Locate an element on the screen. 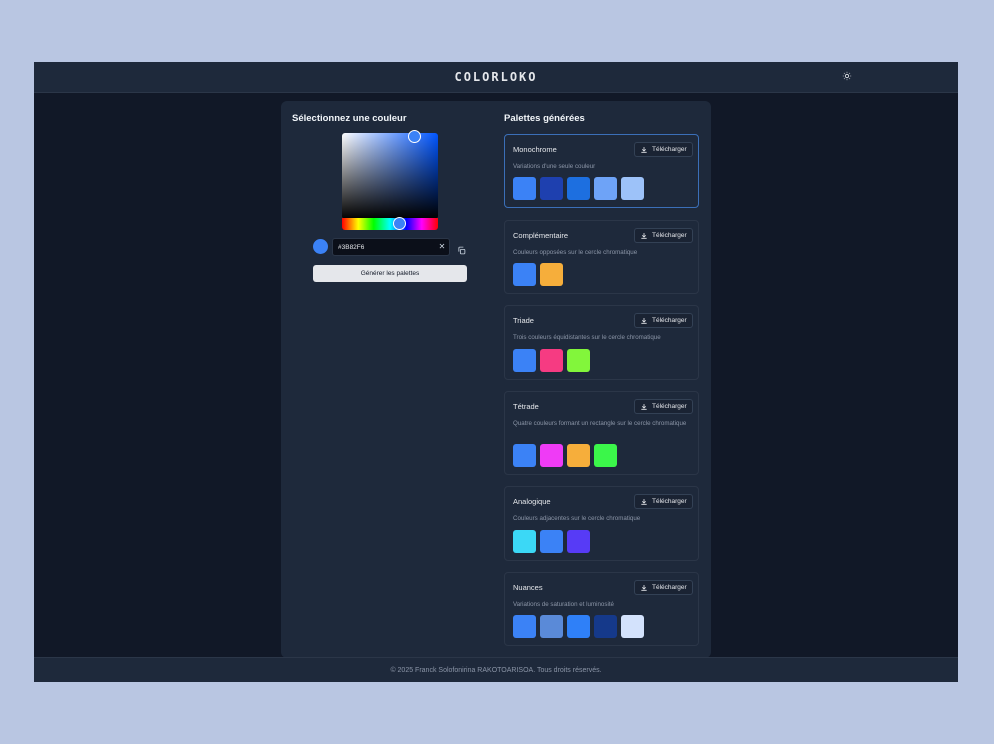 The height and width of the screenshot is (744, 994). theme-toggle-button is located at coordinates (847, 77).